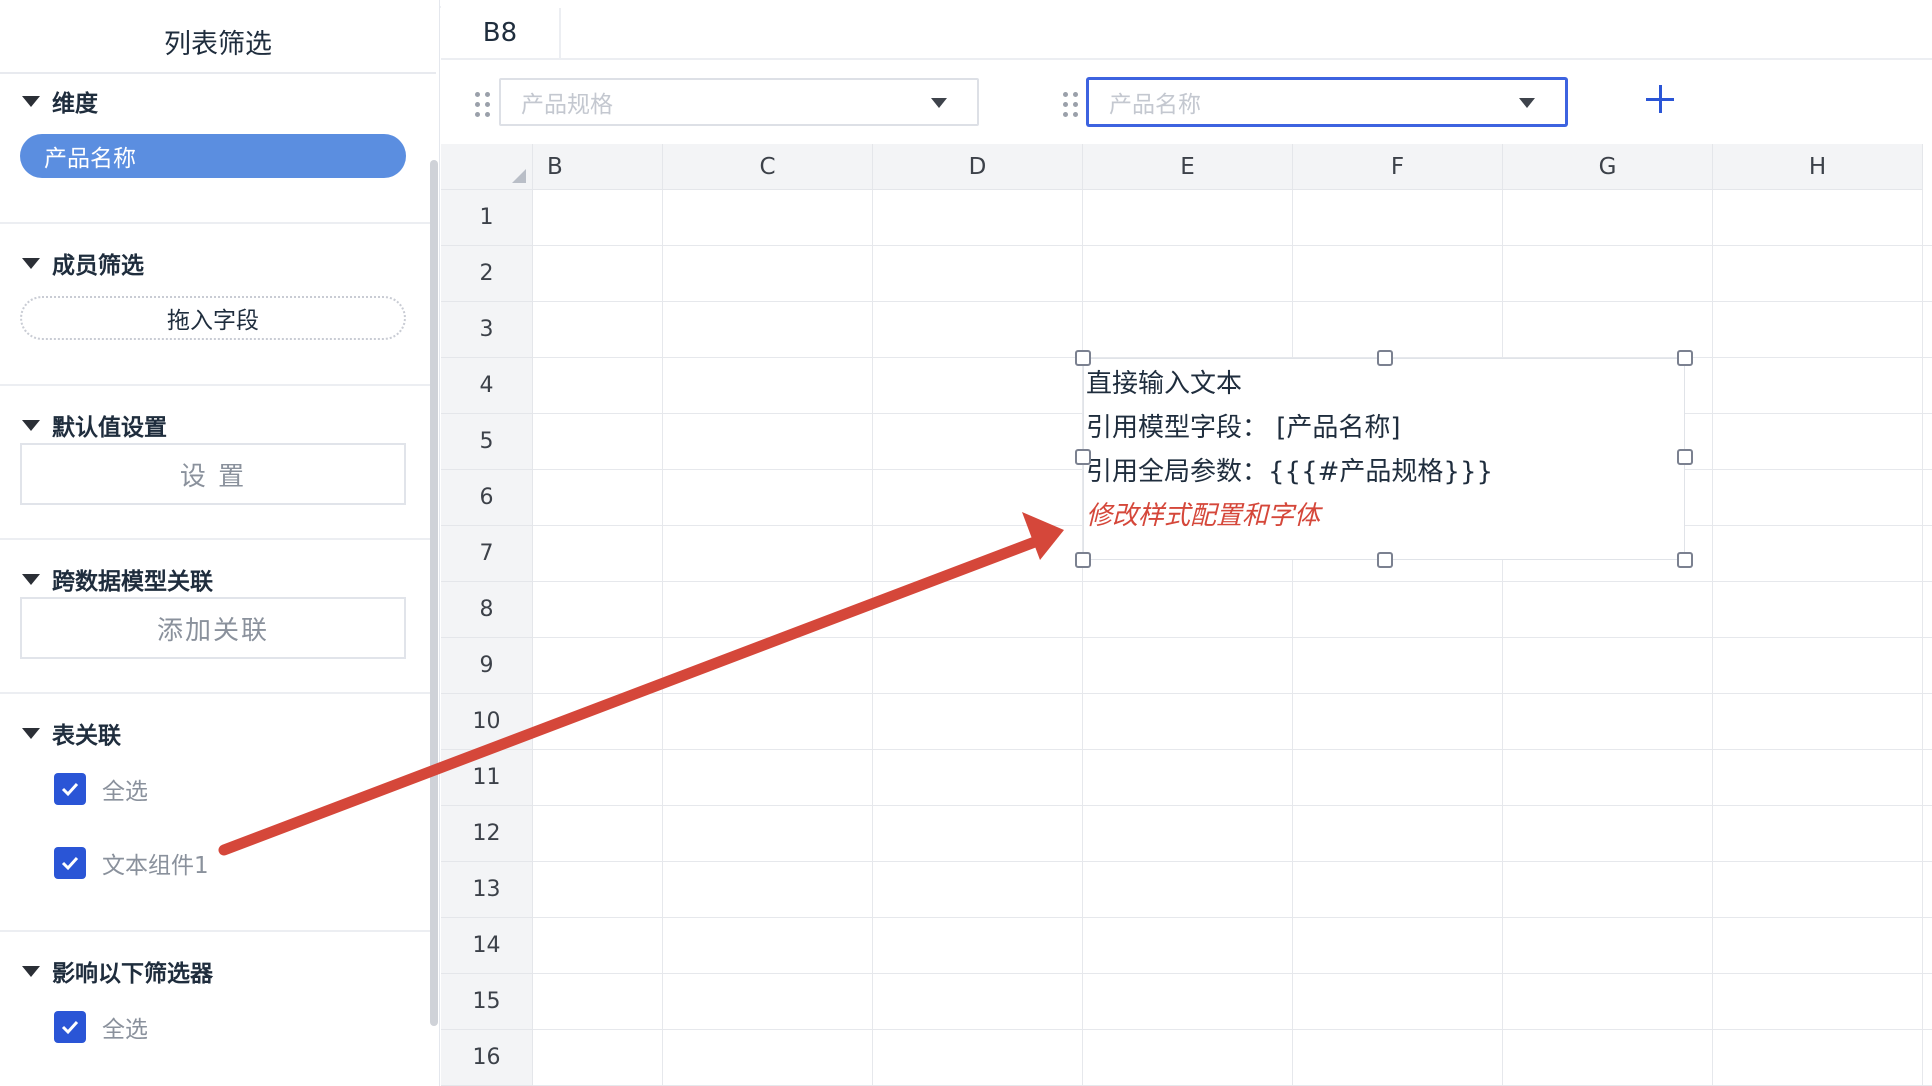  Describe the element at coordinates (487, 442) in the screenshot. I see `row-header-5: 5` at that location.